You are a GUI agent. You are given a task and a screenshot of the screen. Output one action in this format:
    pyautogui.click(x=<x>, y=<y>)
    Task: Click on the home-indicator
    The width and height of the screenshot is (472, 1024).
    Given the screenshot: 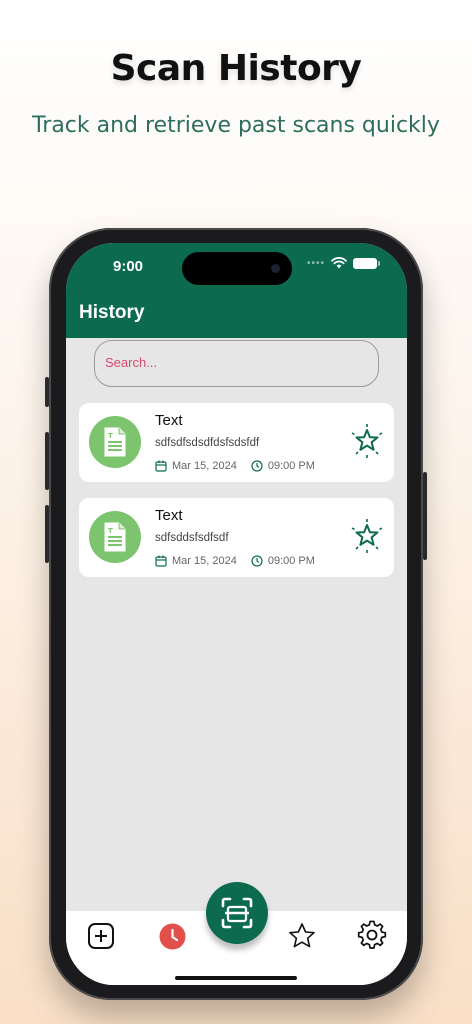 What is the action you would take?
    pyautogui.click(x=236, y=978)
    